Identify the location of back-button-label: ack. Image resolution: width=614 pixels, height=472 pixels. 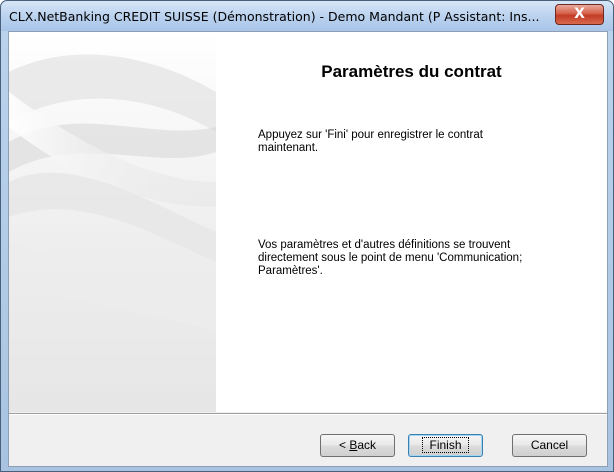
(367, 445).